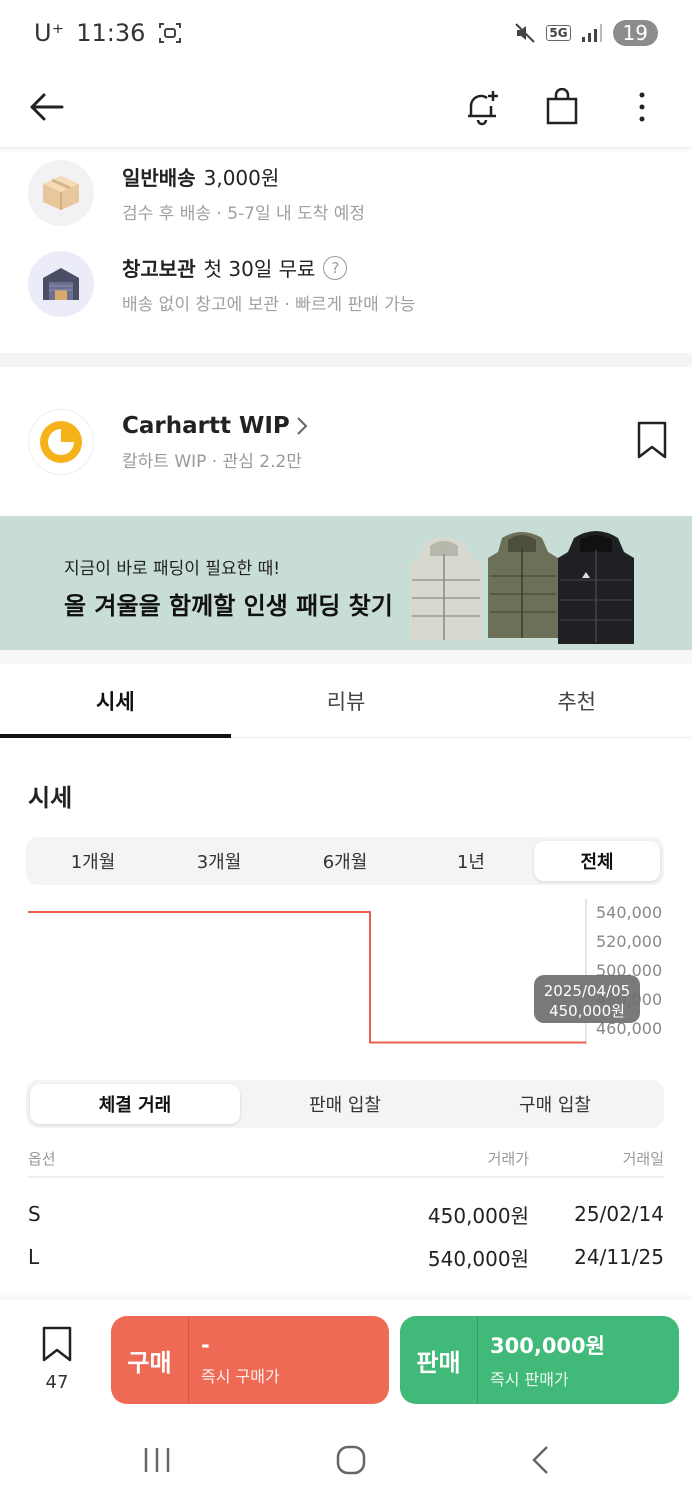 The height and width of the screenshot is (1500, 692). What do you see at coordinates (240, 1376) in the screenshot?
I see `buy-sublabel: 즉시 구매가` at bounding box center [240, 1376].